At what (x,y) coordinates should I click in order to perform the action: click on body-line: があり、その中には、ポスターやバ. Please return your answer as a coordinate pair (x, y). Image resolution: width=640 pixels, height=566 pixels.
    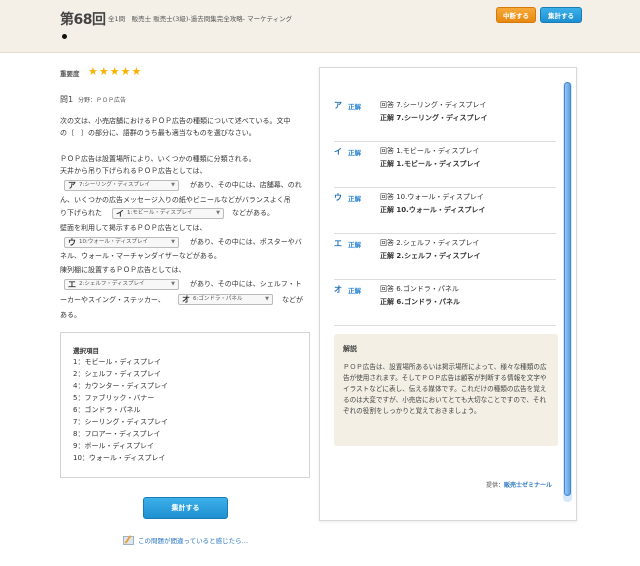
    Looking at the image, I should click on (246, 242).